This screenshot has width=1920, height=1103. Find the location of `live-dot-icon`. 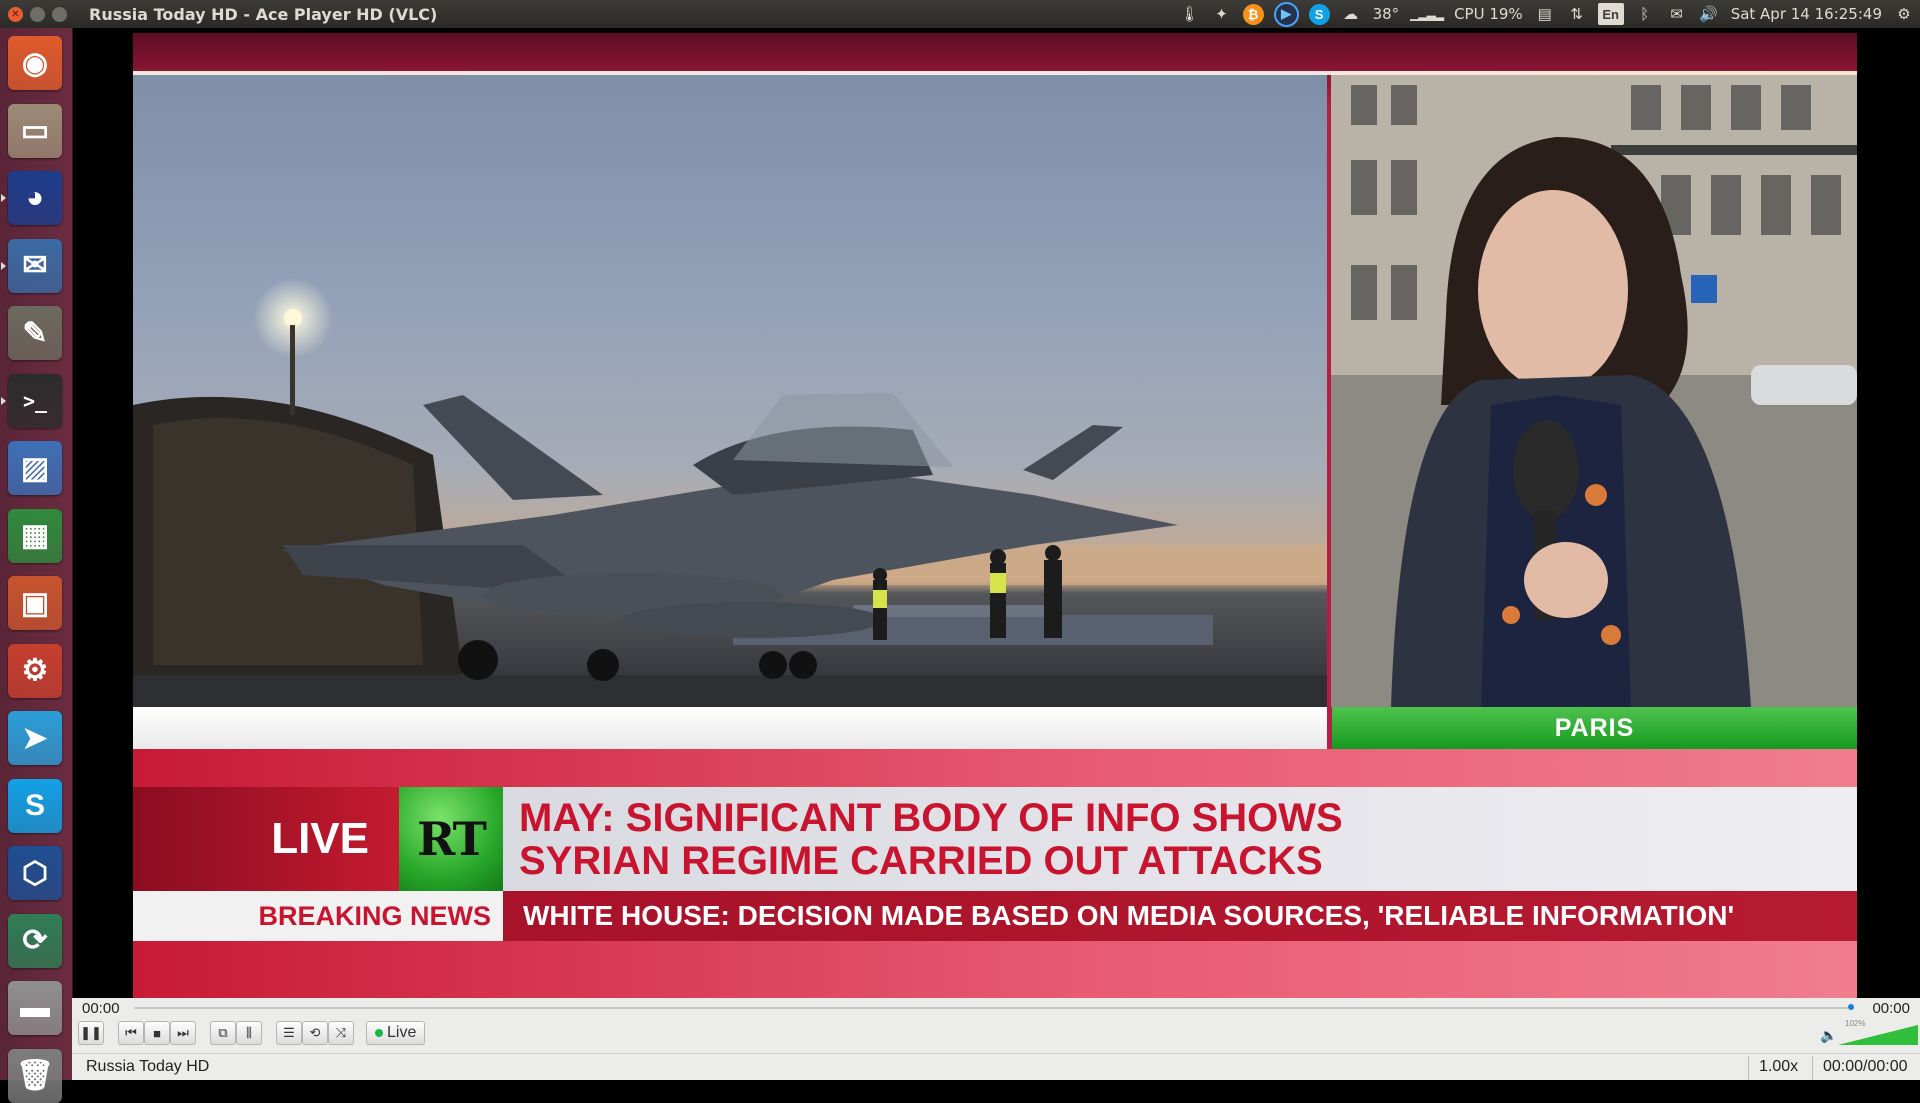

live-dot-icon is located at coordinates (379, 1033).